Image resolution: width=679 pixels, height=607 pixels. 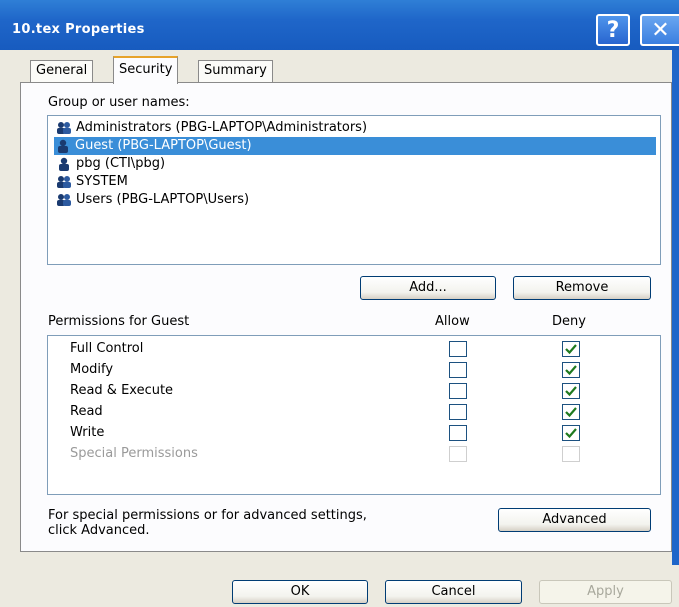 I want to click on perm-read-execute-label: Read & Execute, so click(x=122, y=390).